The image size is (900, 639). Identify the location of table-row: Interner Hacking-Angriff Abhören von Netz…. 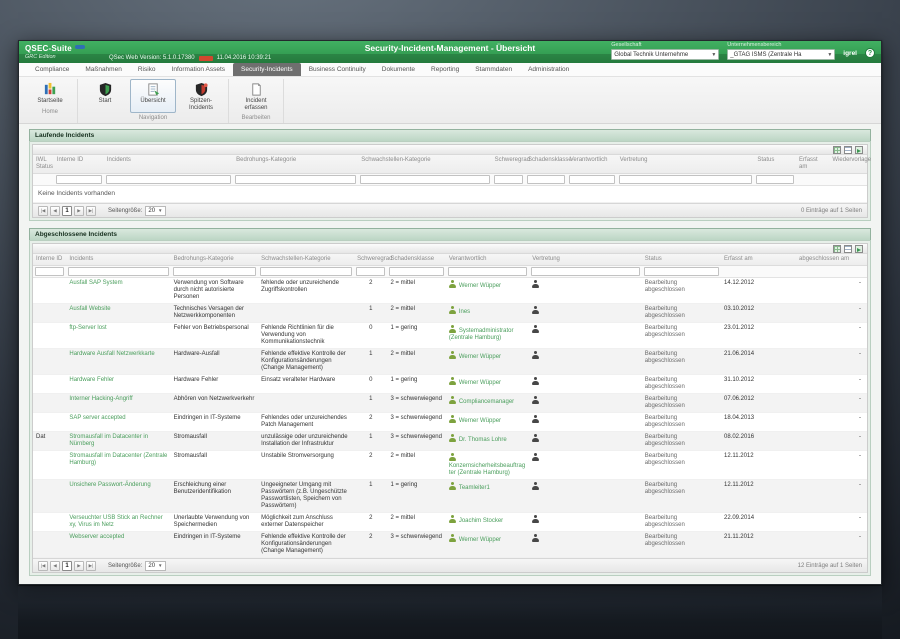
(450, 403).